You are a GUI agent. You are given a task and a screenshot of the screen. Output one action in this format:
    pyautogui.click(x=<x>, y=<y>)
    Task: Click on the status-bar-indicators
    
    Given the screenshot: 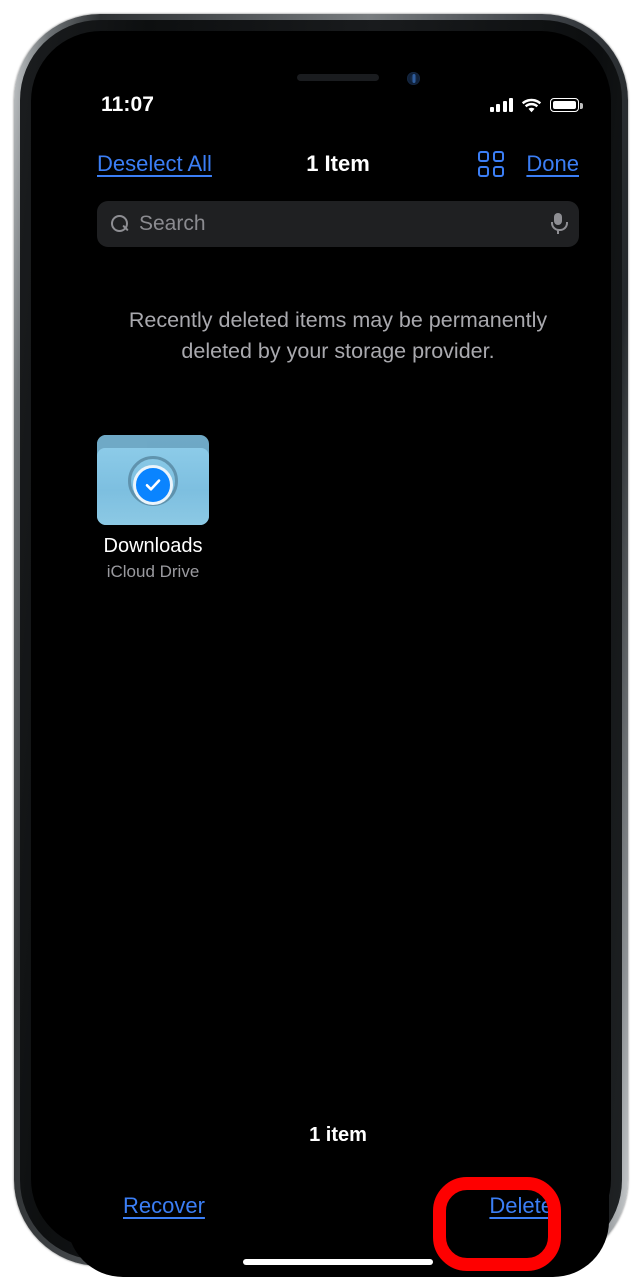 What is the action you would take?
    pyautogui.click(x=536, y=105)
    